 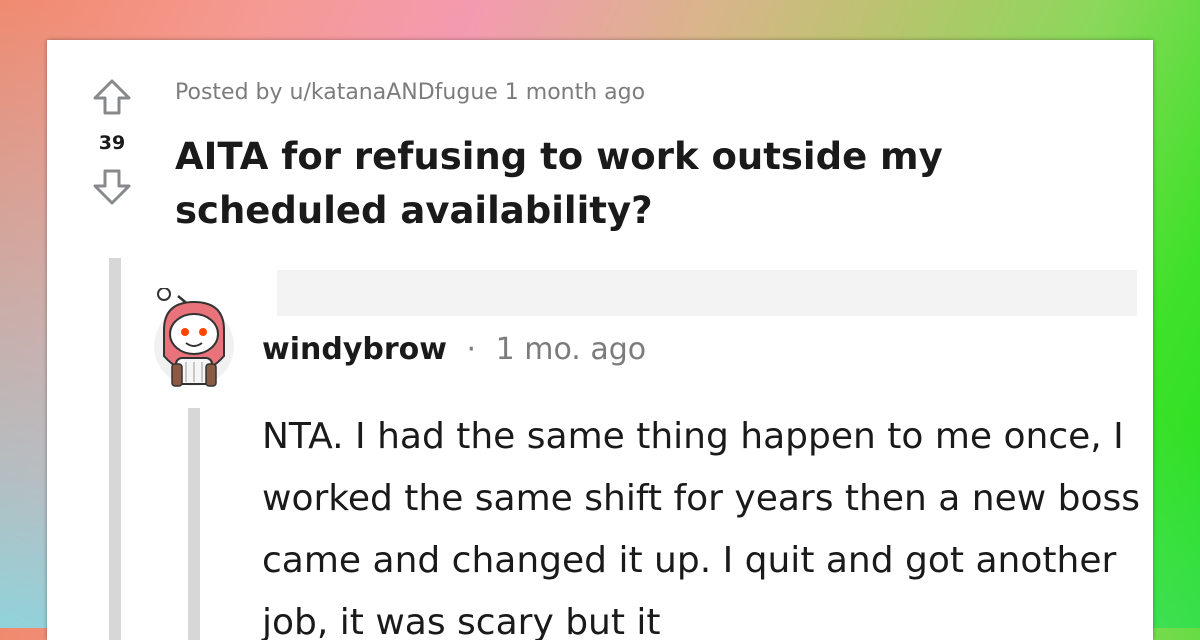 I want to click on comment-author: windybrow, so click(x=354, y=349).